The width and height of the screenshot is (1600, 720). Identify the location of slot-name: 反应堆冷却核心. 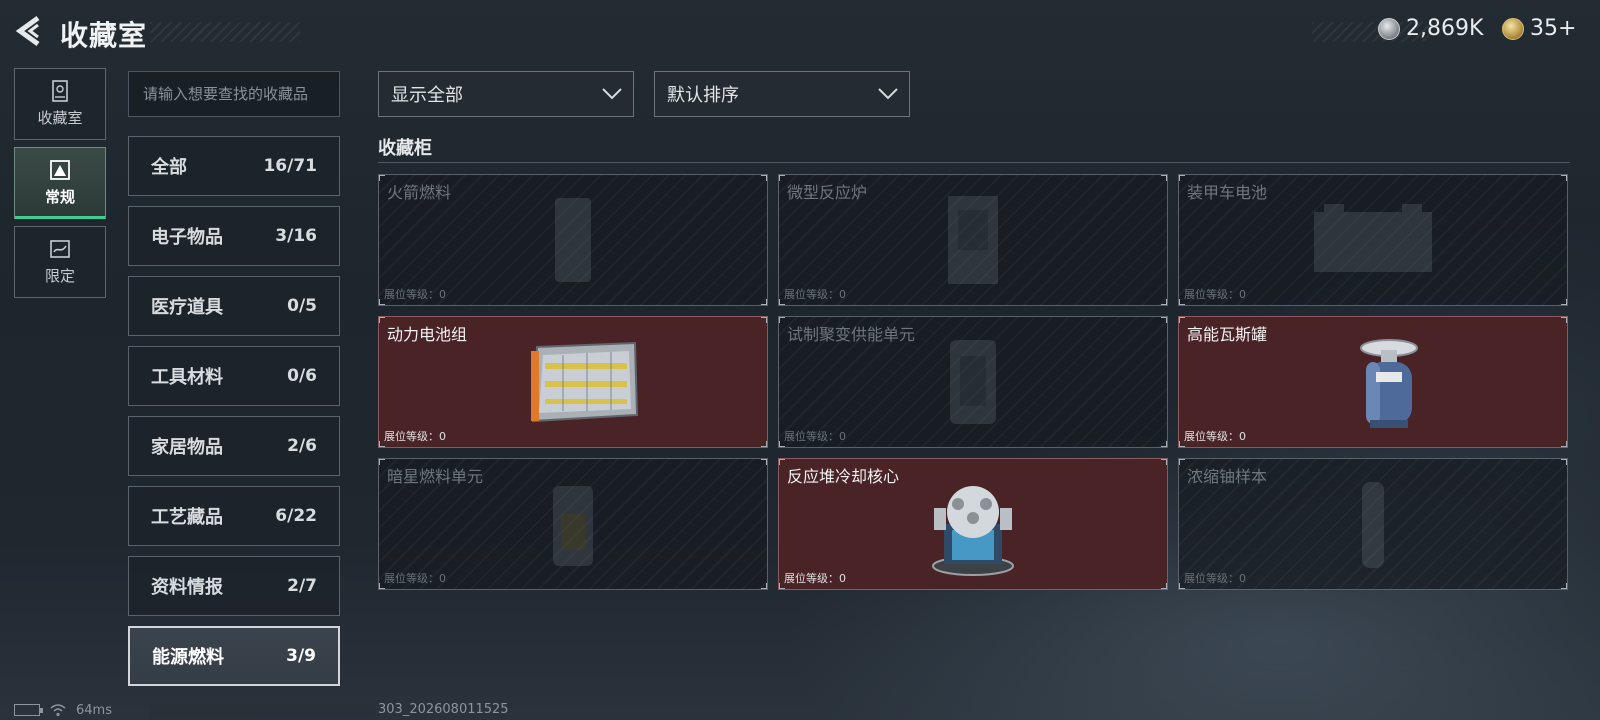
(843, 476).